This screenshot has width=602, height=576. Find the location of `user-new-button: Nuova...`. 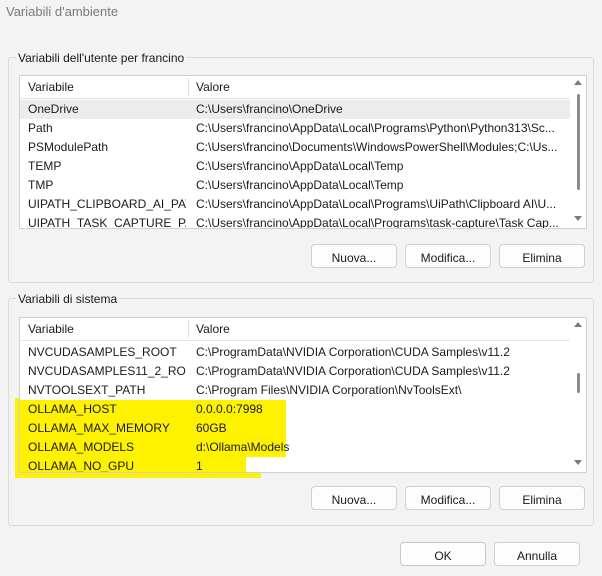

user-new-button: Nuova... is located at coordinates (354, 256).